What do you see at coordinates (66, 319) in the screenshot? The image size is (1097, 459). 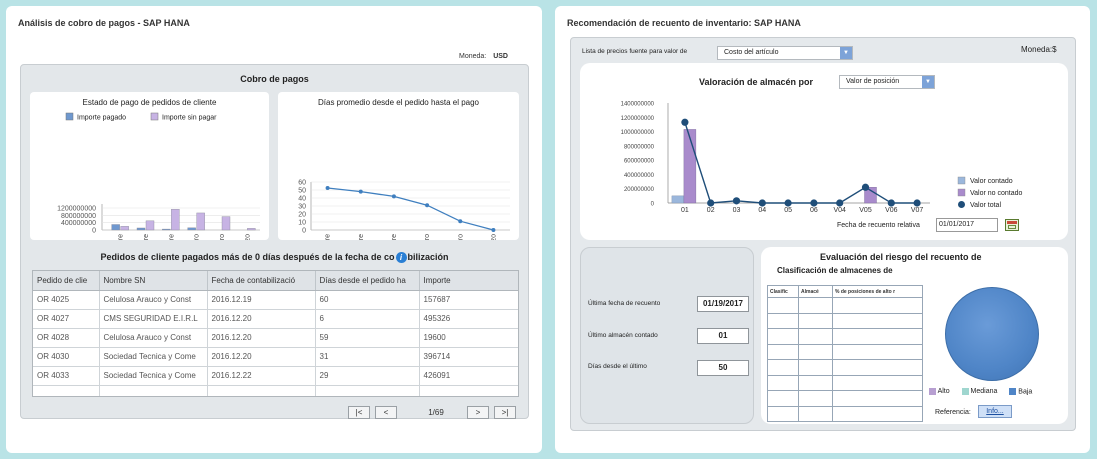 I see `cell-order: OR 4027` at bounding box center [66, 319].